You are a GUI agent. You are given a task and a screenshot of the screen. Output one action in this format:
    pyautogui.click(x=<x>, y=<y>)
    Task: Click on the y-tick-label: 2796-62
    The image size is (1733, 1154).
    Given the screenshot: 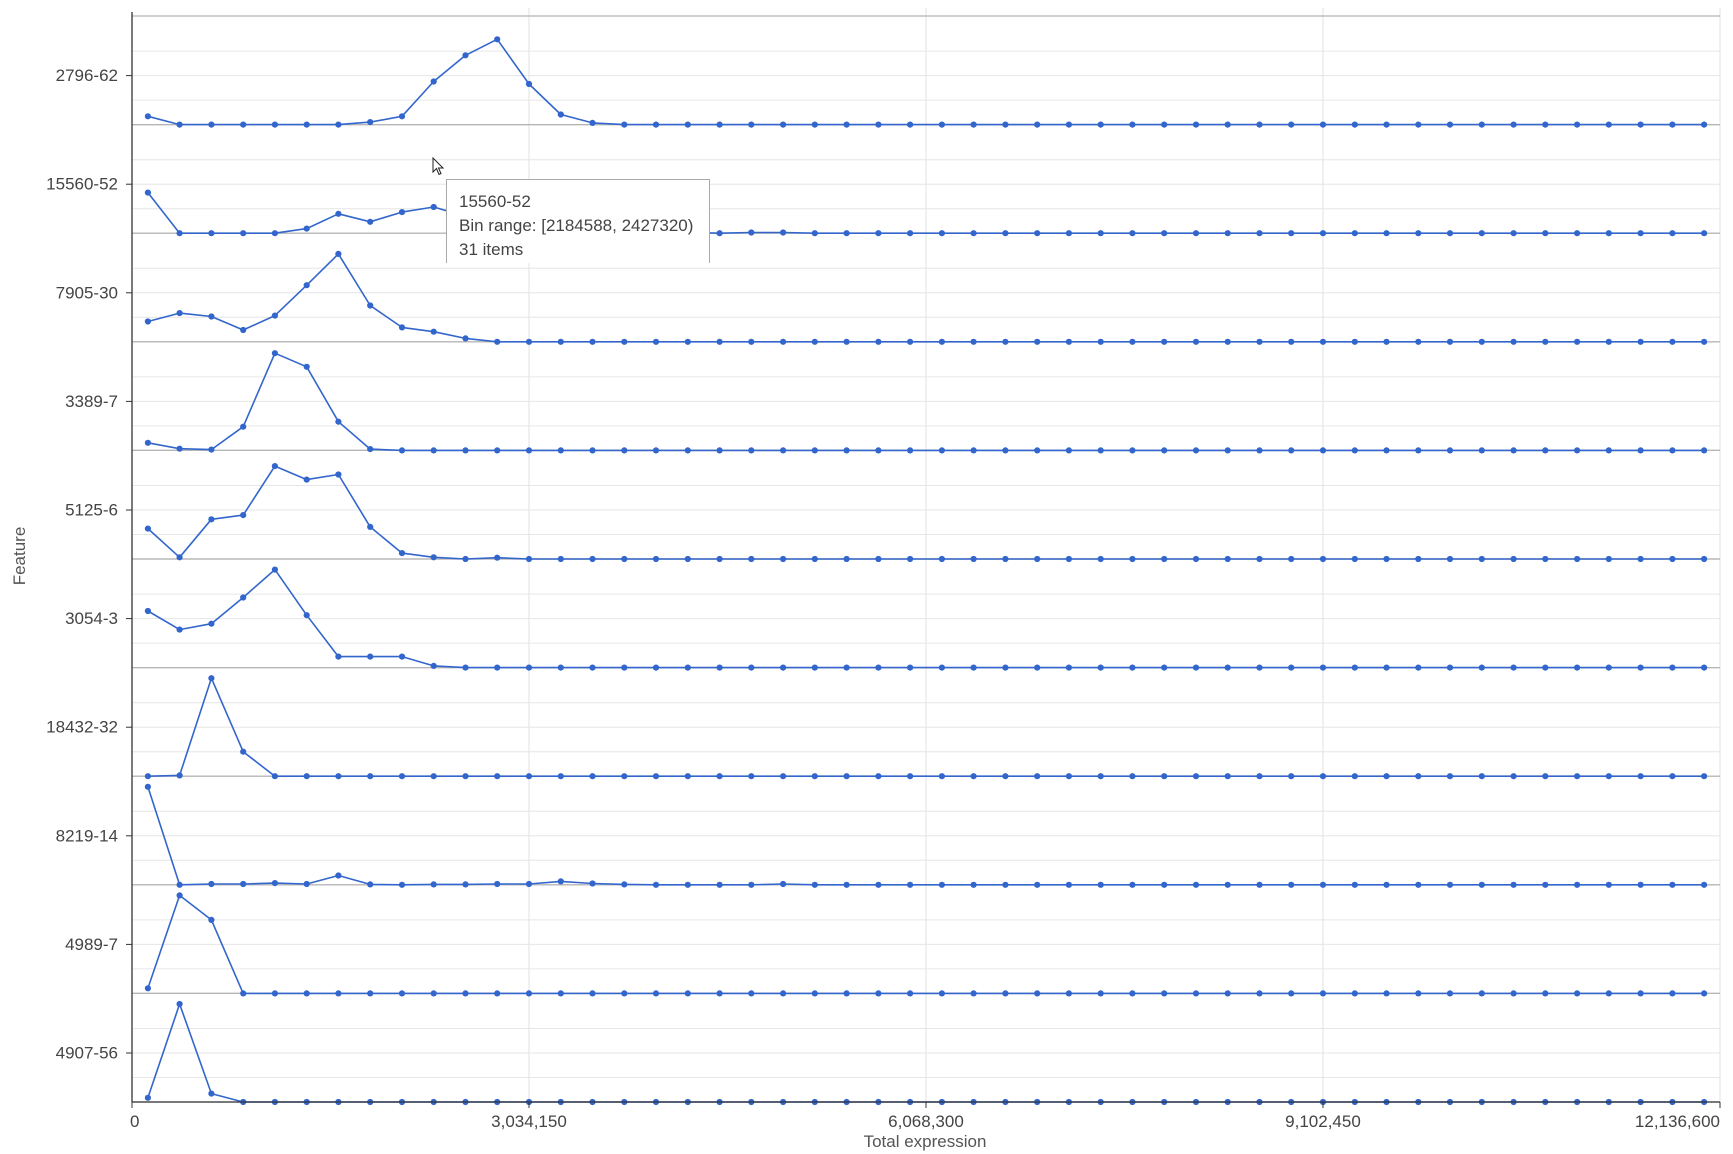 What is the action you would take?
    pyautogui.click(x=87, y=75)
    